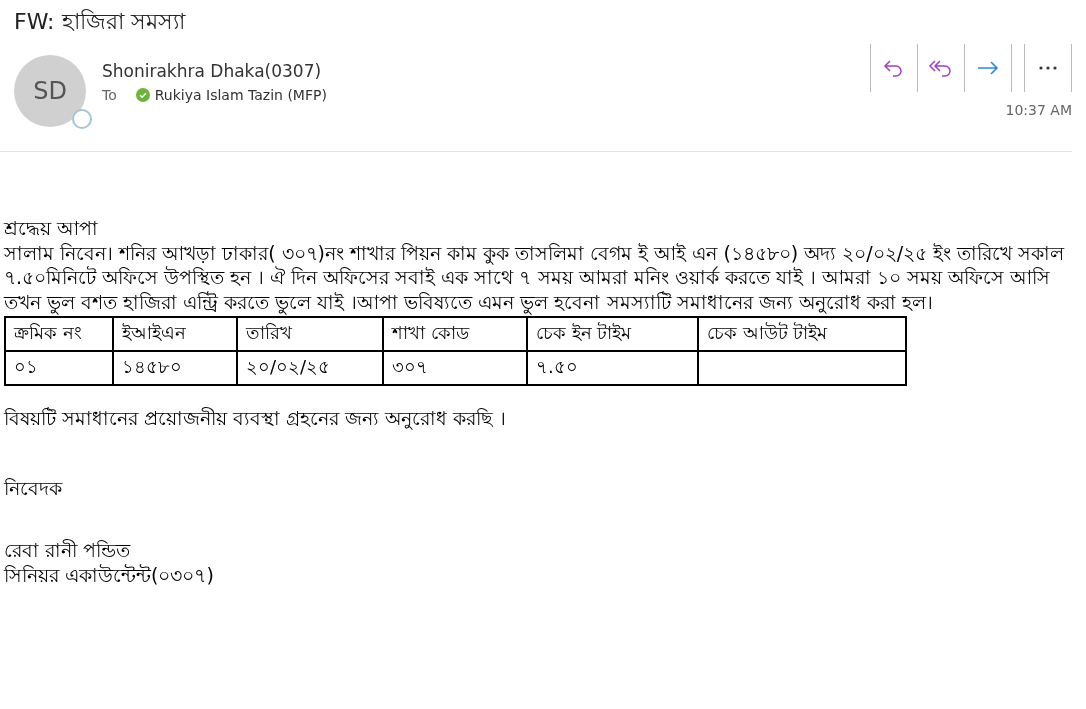  I want to click on to-label: To, so click(109, 95).